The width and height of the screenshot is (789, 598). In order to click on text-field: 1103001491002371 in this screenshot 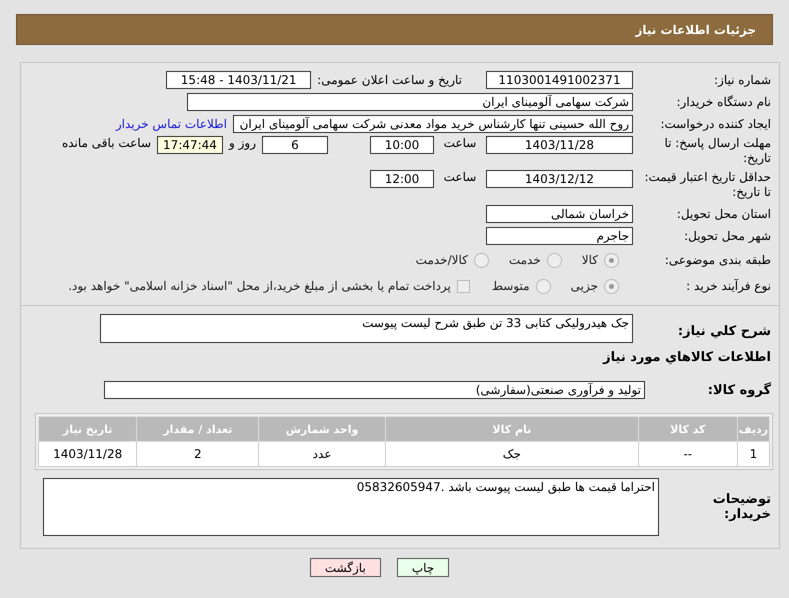, I will do `click(559, 80)`.